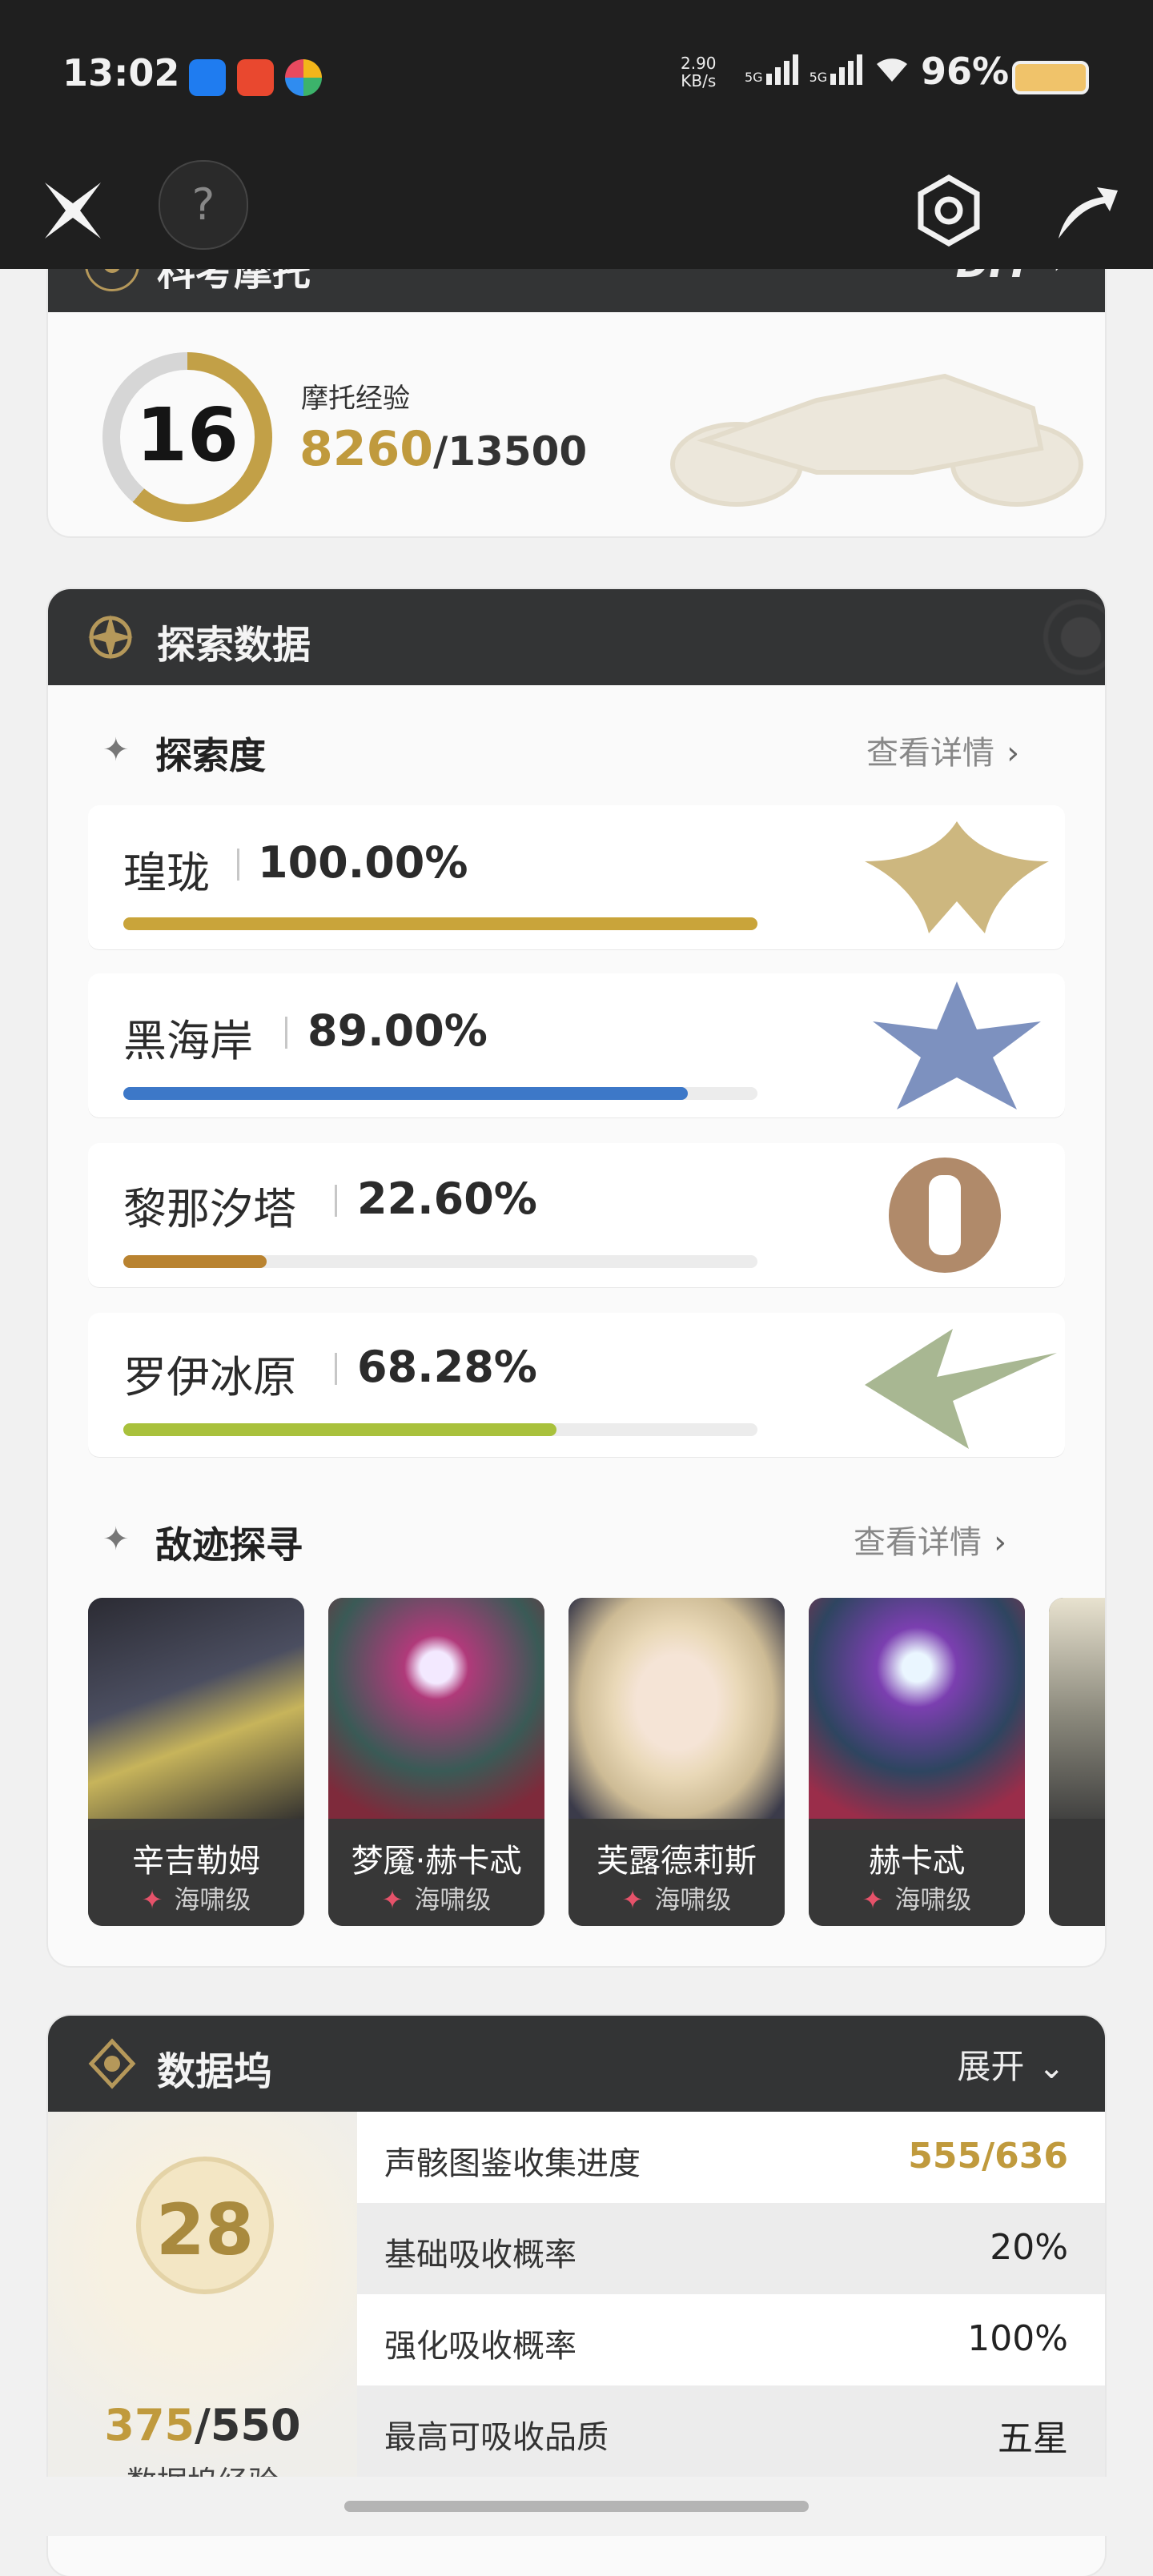 The image size is (1153, 2576). I want to click on dock-stat-value: 100%, so click(1018, 2338).